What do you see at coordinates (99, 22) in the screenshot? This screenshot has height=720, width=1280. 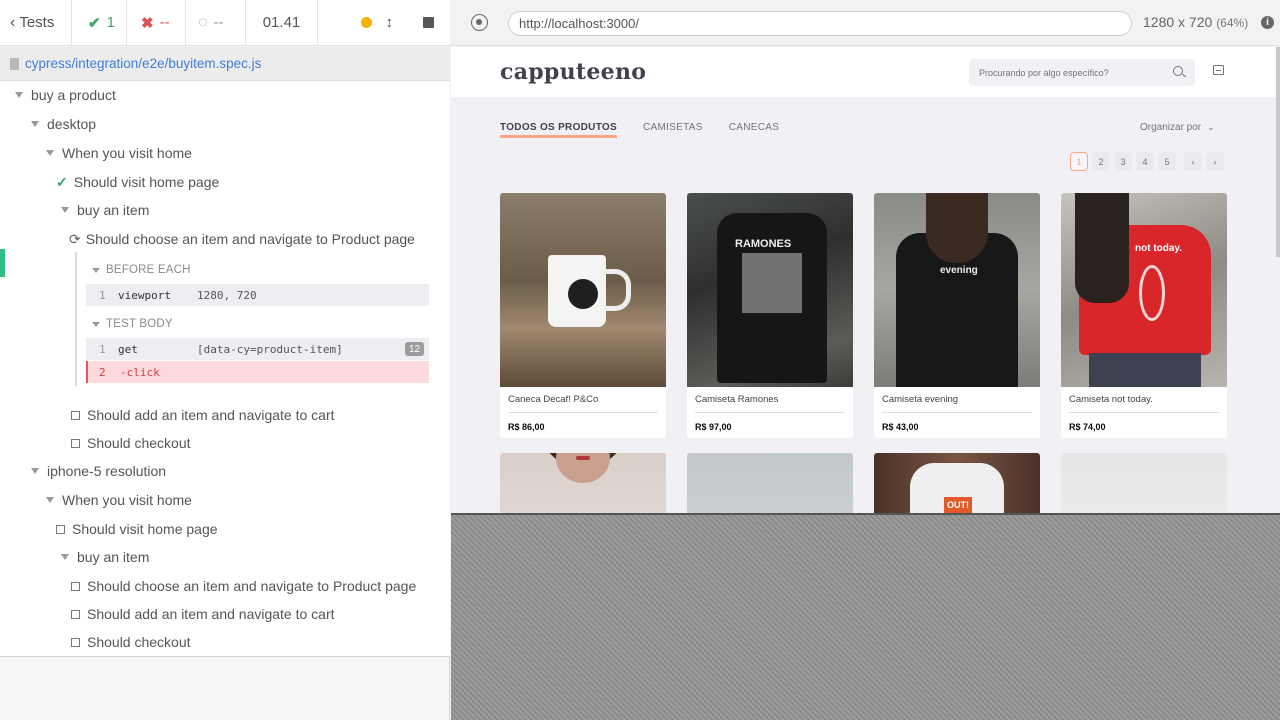 I see `passed-count: ✔ 1` at bounding box center [99, 22].